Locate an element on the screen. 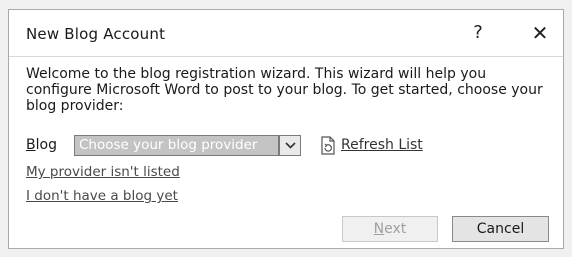  close-button: ✕ is located at coordinates (540, 33).